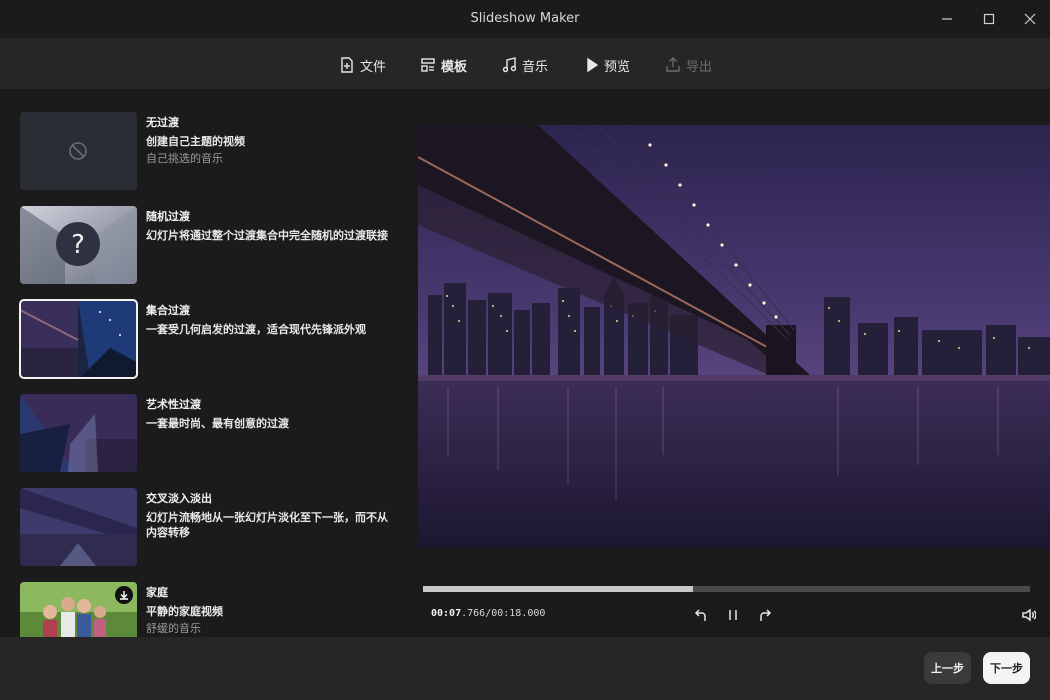 The height and width of the screenshot is (700, 1050). I want to click on redo-arrow-icon, so click(766, 615).